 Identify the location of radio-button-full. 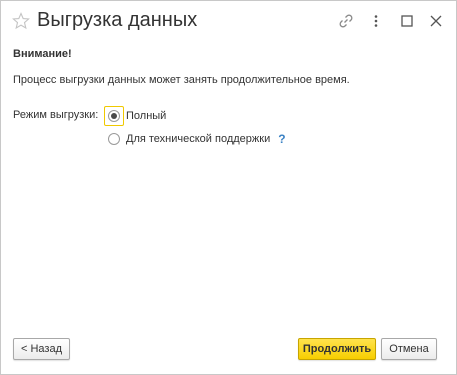
(114, 116).